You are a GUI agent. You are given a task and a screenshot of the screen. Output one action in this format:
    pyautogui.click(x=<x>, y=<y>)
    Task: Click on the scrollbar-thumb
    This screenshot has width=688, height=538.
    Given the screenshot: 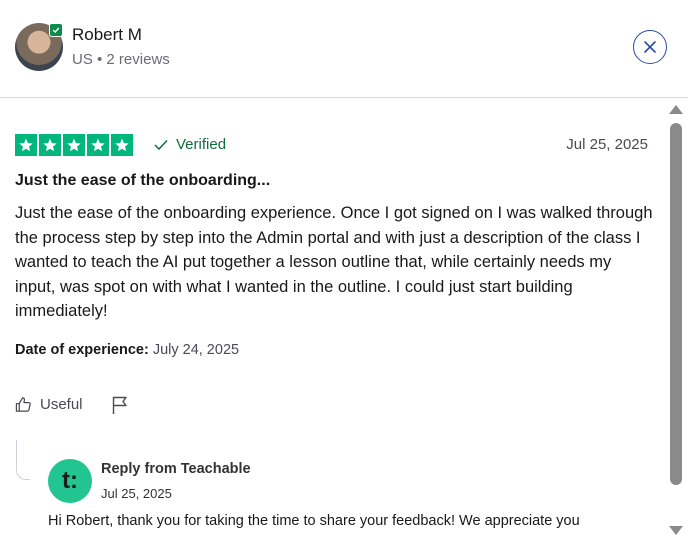 What is the action you would take?
    pyautogui.click(x=676, y=304)
    